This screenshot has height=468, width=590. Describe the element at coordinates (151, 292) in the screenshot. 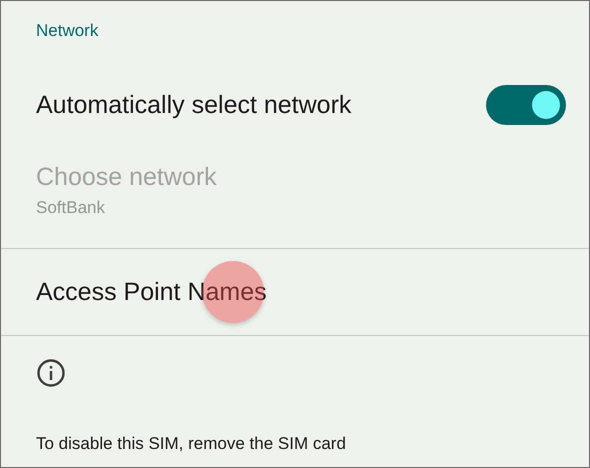

I see `setting-title: Access Point Names` at that location.